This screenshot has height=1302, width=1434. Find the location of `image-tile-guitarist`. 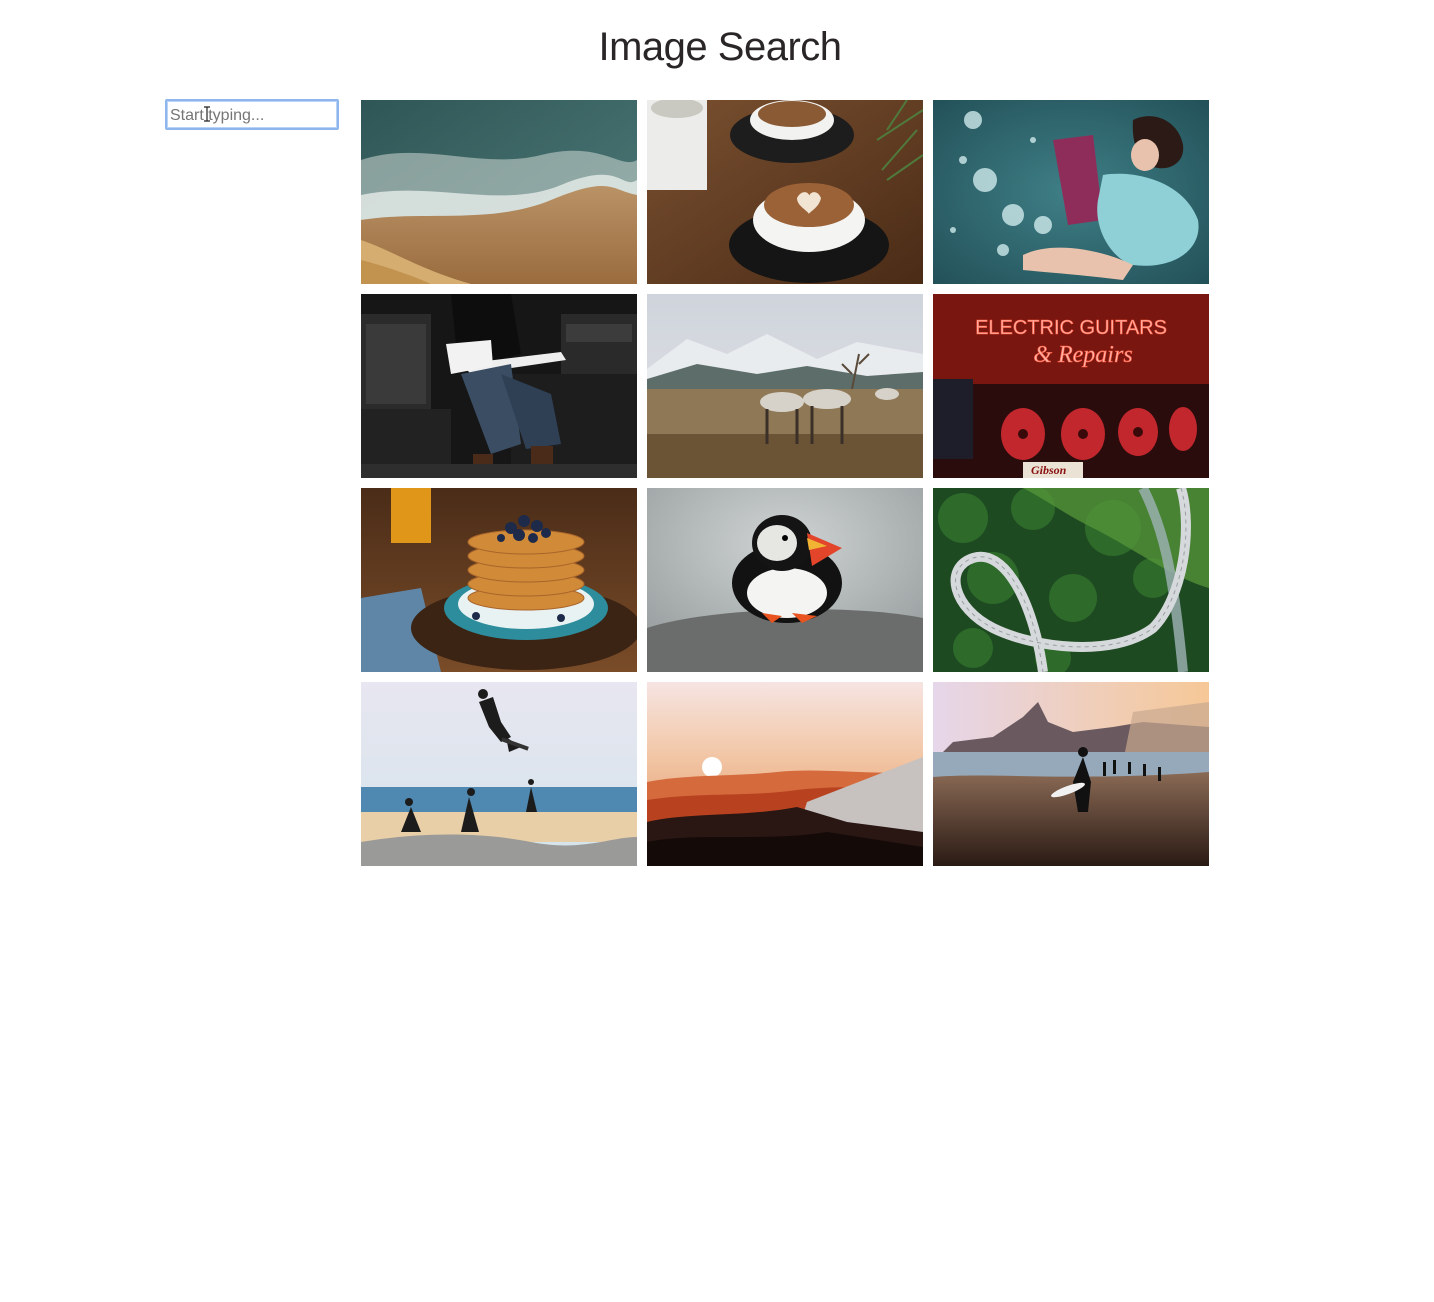

image-tile-guitarist is located at coordinates (499, 386).